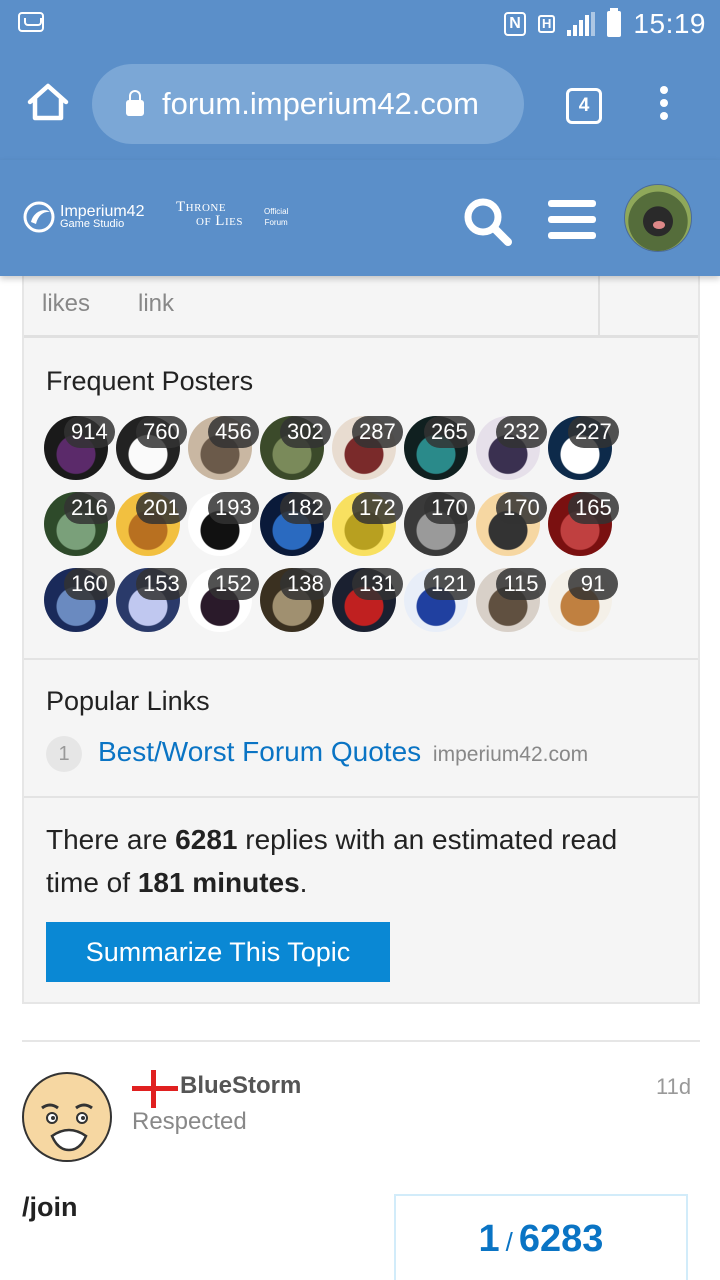 The height and width of the screenshot is (1280, 720). I want to click on status-bar: N H 15:19, so click(360, 24).